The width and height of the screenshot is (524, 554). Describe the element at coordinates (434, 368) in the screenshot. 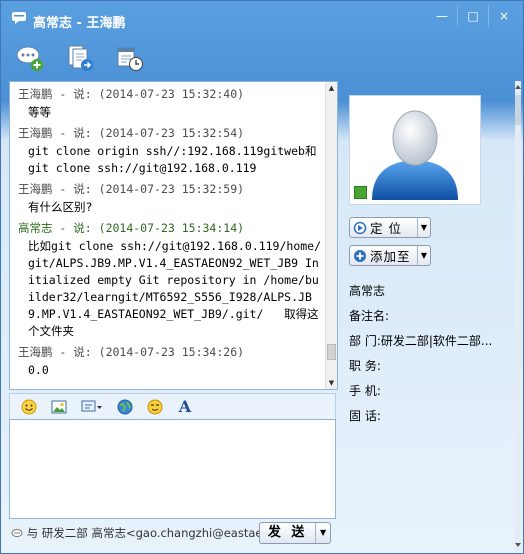

I see `info-position: 职 务:` at that location.